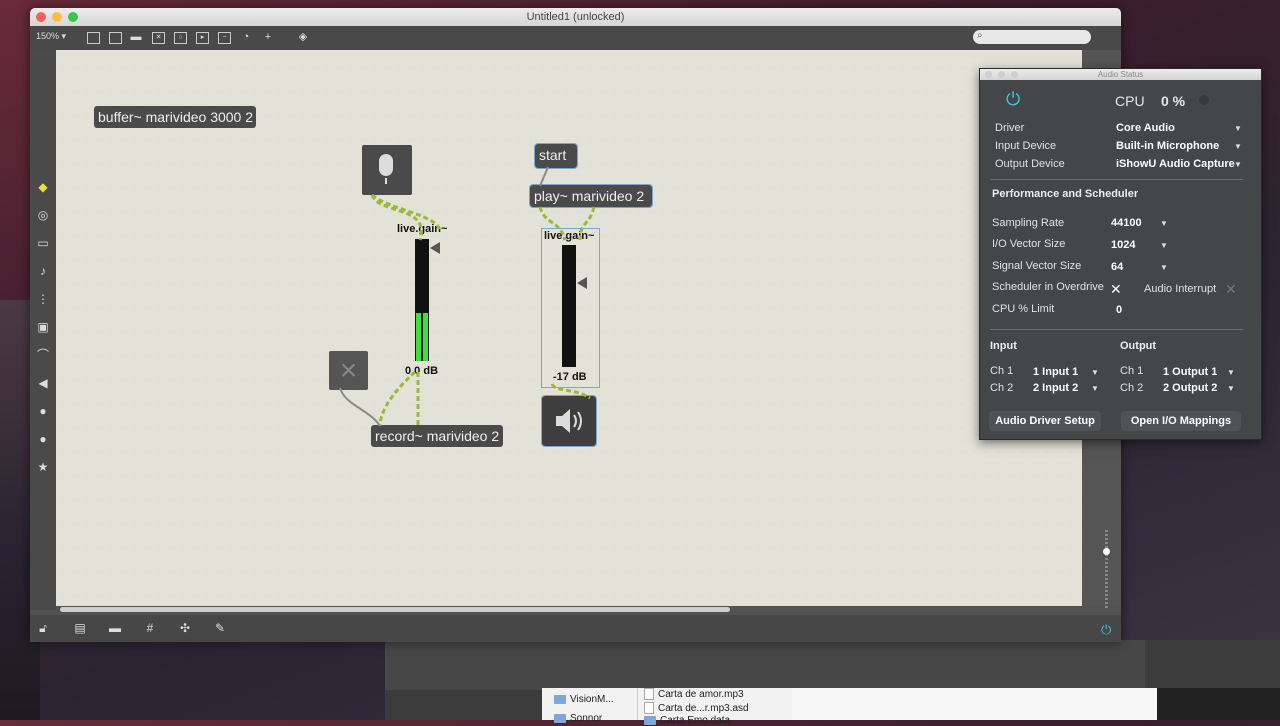 The width and height of the screenshot is (1280, 726). Describe the element at coordinates (48, 36) in the screenshot. I see `zoom-level: 150%` at that location.